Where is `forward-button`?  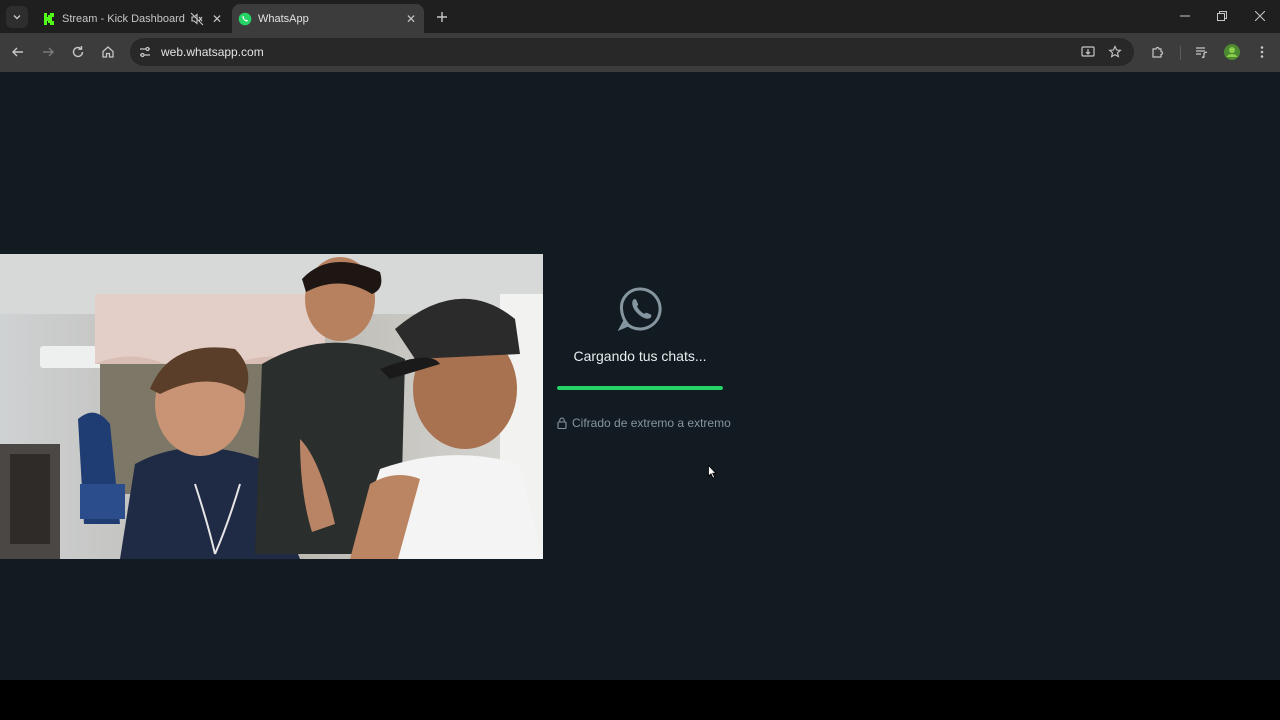 forward-button is located at coordinates (48, 52).